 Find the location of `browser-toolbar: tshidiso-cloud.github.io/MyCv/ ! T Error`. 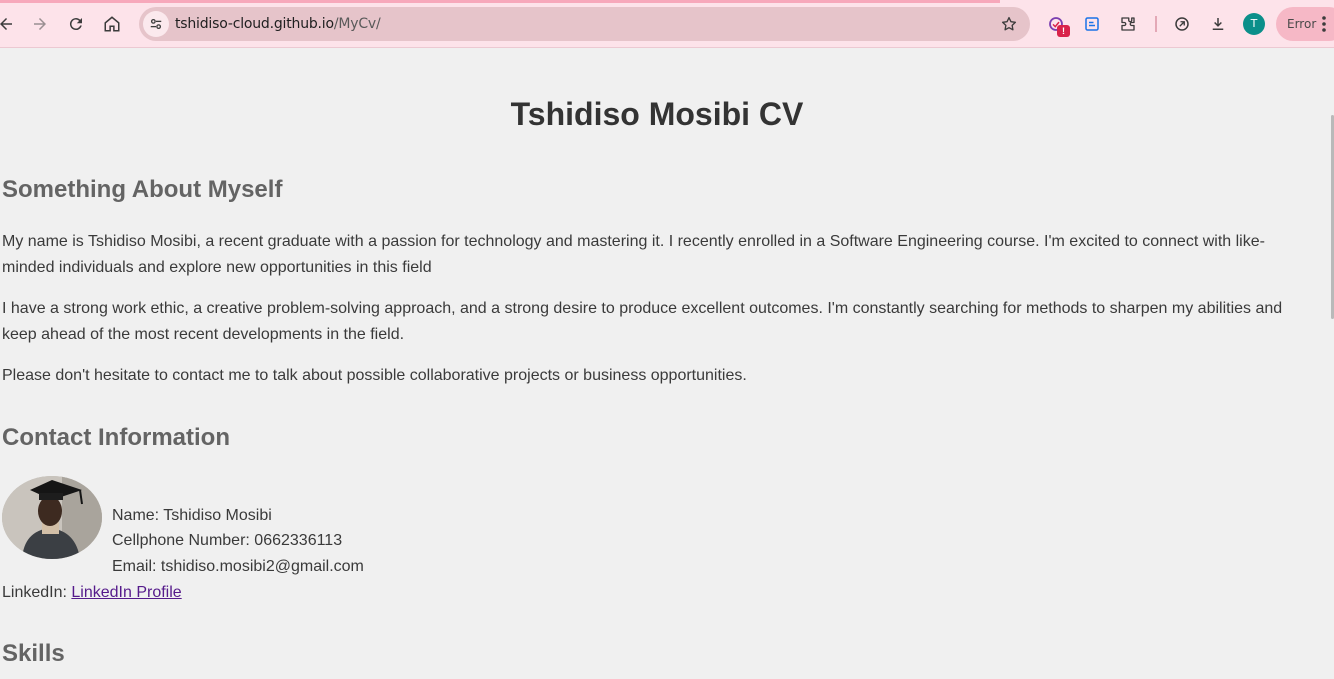

browser-toolbar: tshidiso-cloud.github.io/MyCv/ ! T Error is located at coordinates (667, 24).